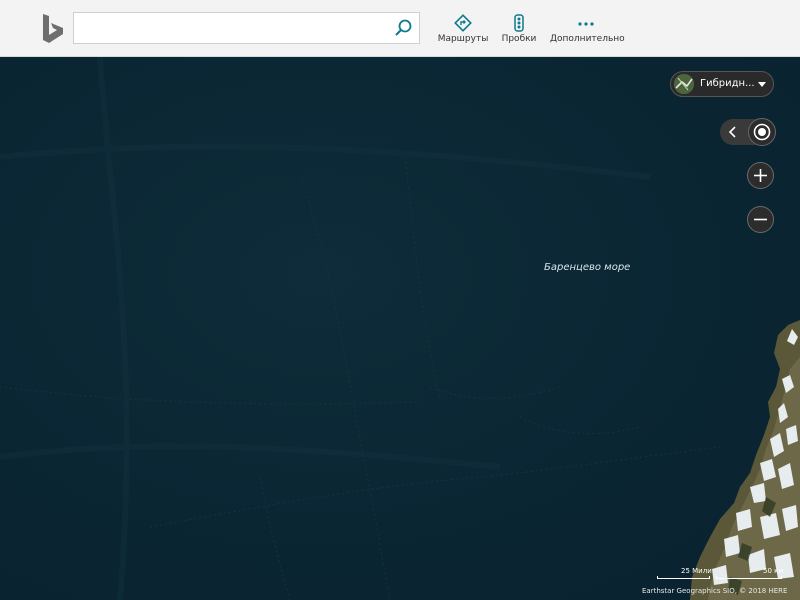  I want to click on search-input, so click(232, 29).